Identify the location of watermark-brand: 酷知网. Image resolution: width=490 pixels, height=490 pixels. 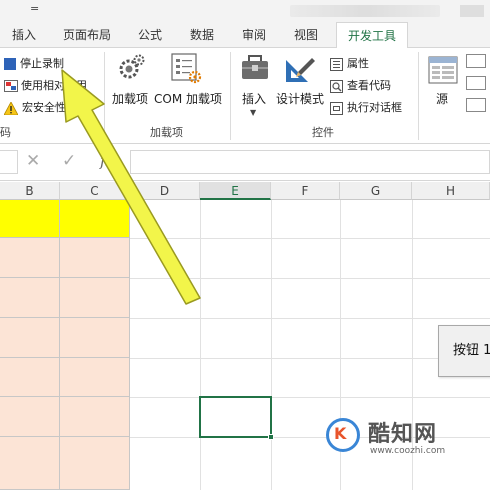
(403, 434).